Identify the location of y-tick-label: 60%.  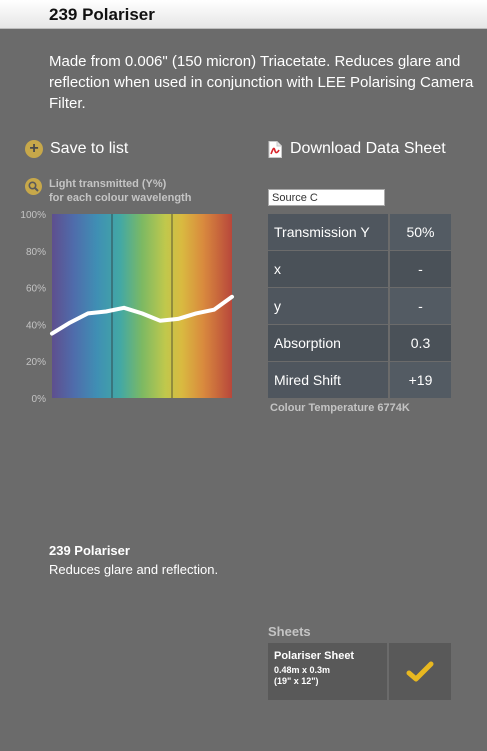
(36, 289).